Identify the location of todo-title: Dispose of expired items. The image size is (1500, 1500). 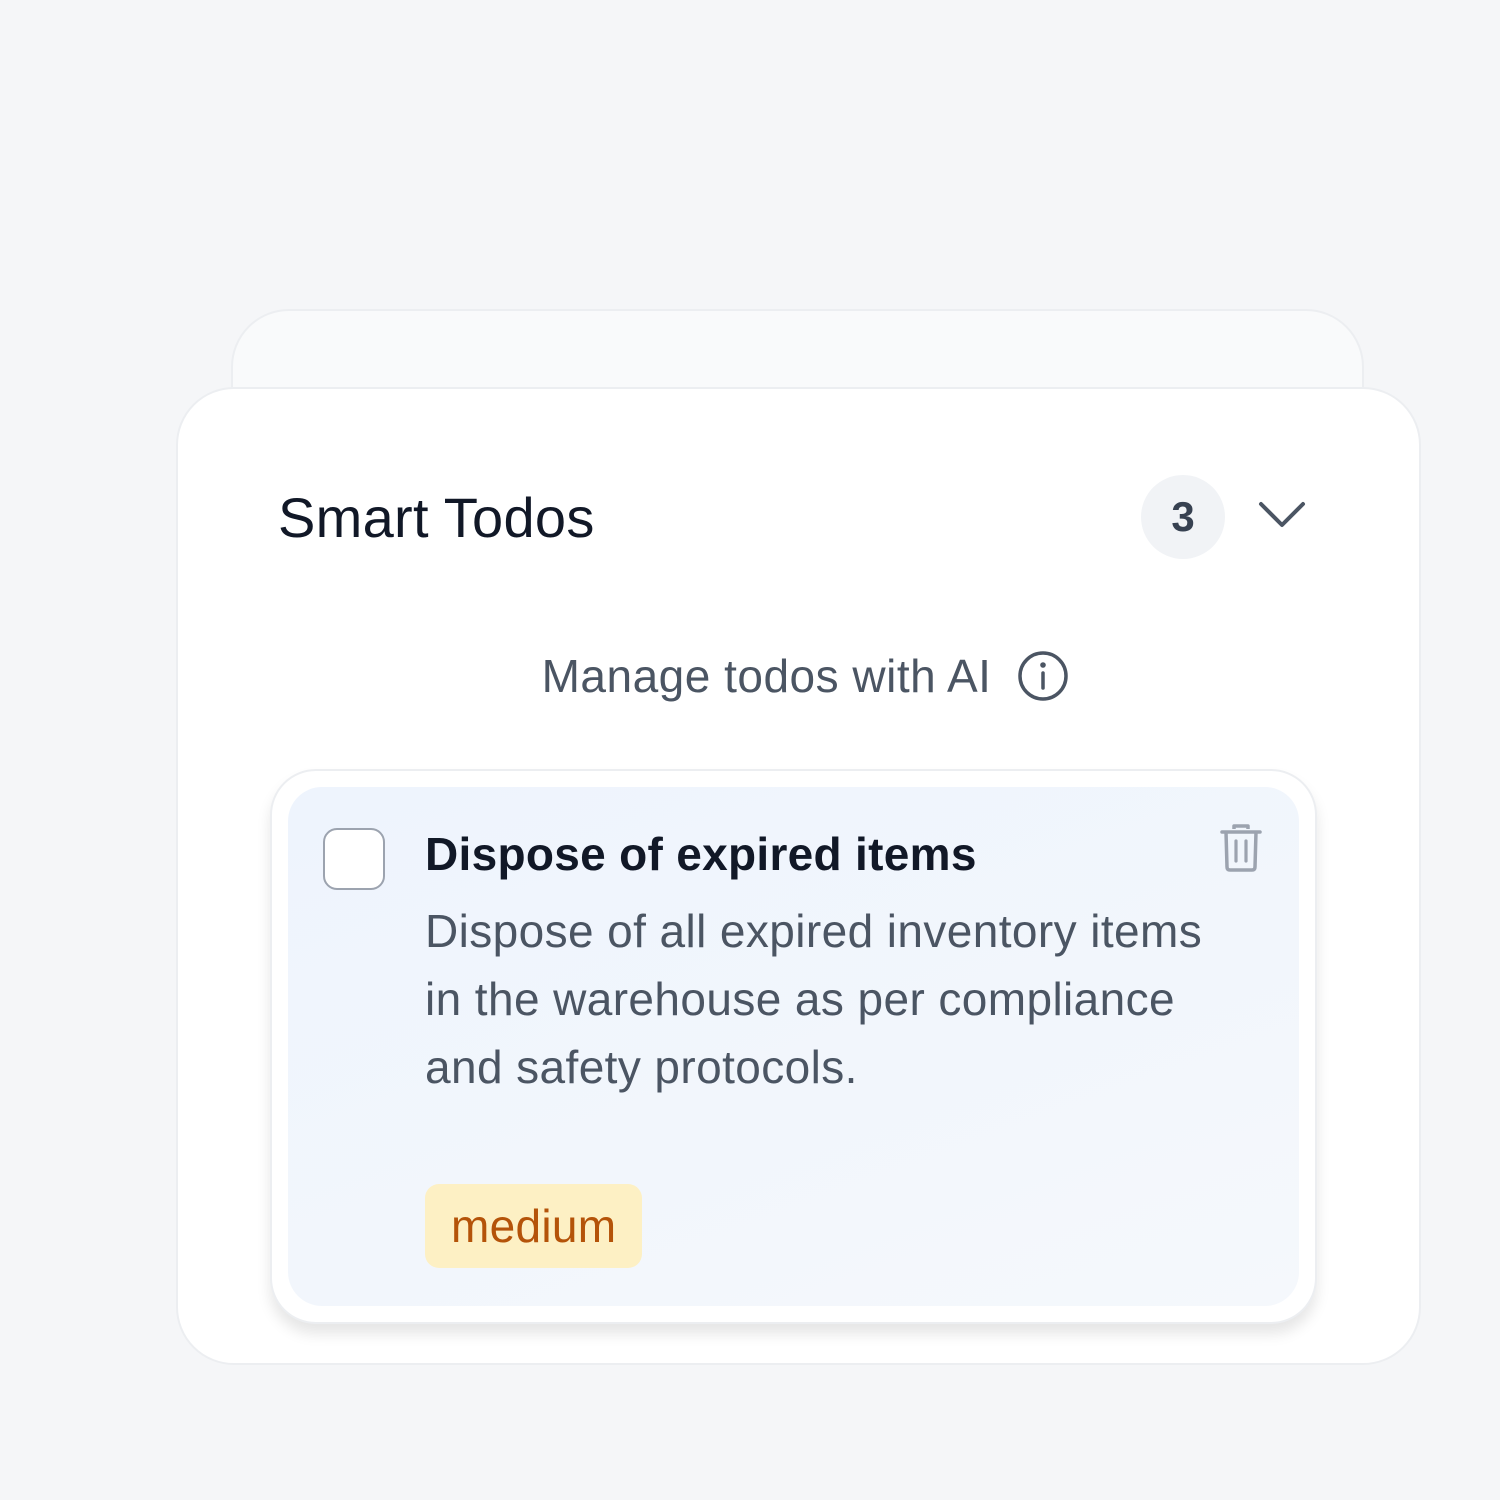
(701, 854).